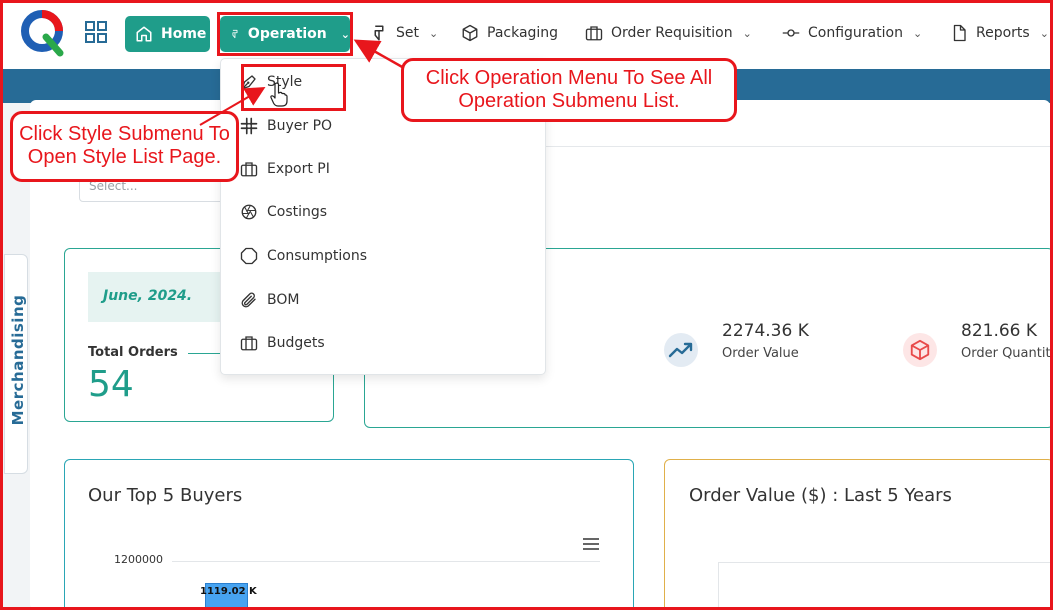 The width and height of the screenshot is (1053, 610). What do you see at coordinates (249, 256) in the screenshot?
I see `octagon-icon` at bounding box center [249, 256].